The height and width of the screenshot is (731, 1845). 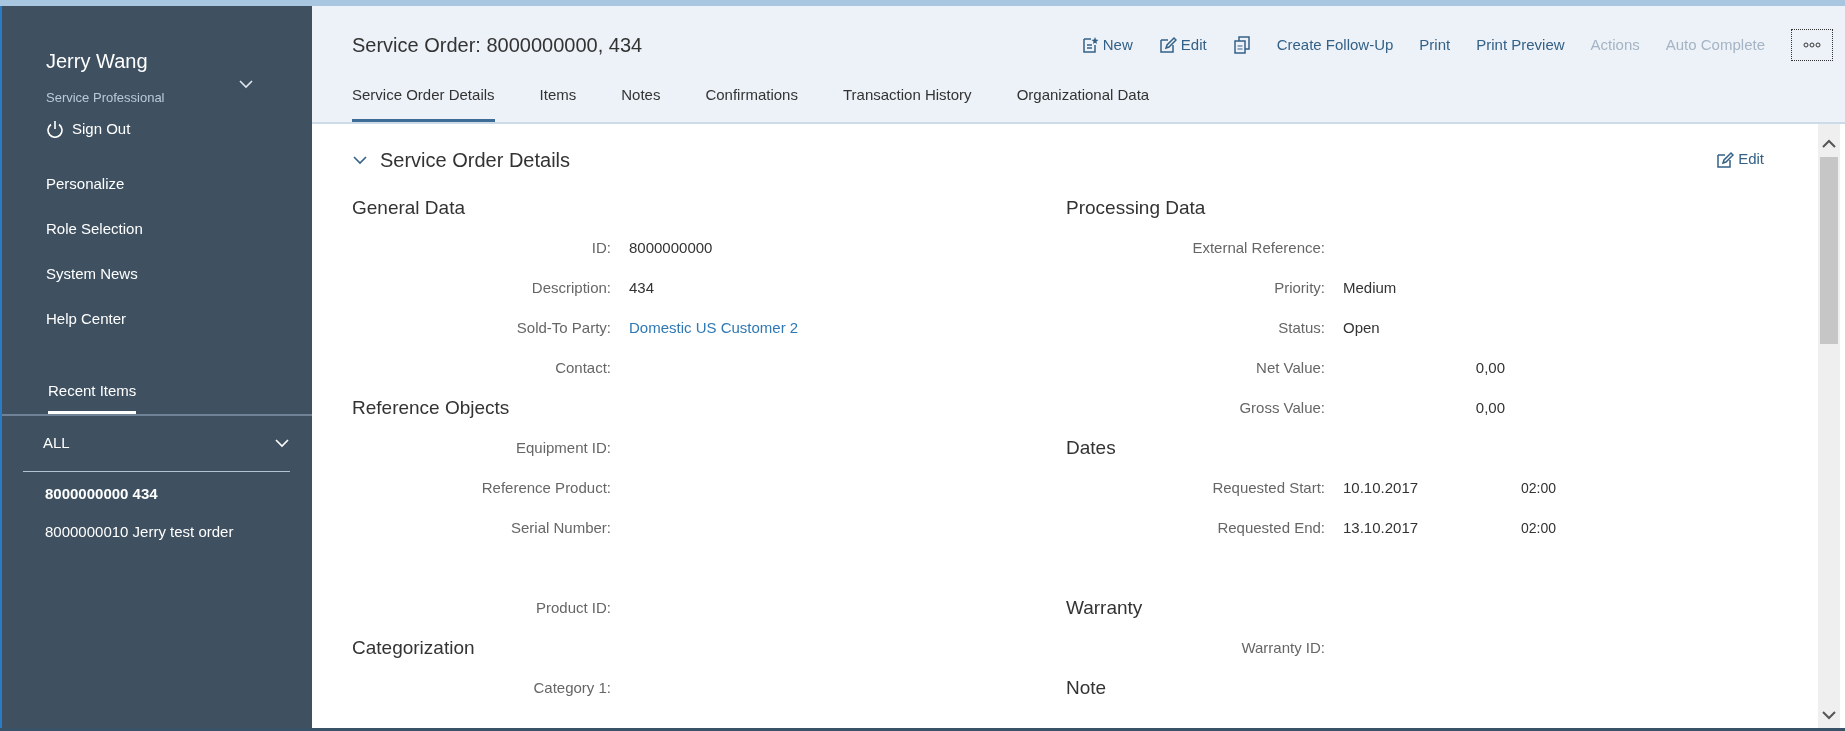 I want to click on copy-icon, so click(x=1241, y=45).